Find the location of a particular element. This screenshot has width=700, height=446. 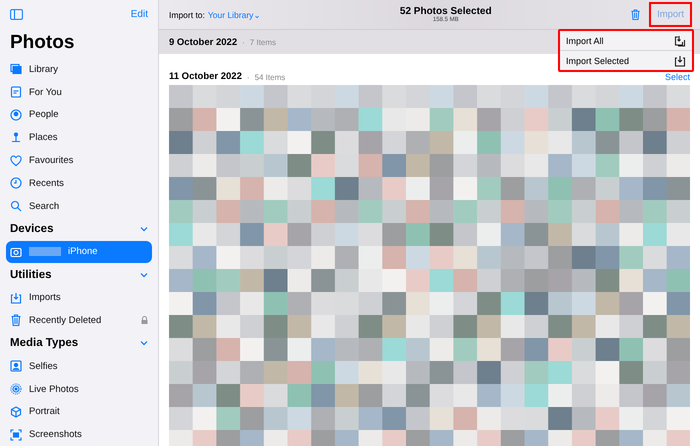

sidebar-item: Live Photos is located at coordinates (79, 389).